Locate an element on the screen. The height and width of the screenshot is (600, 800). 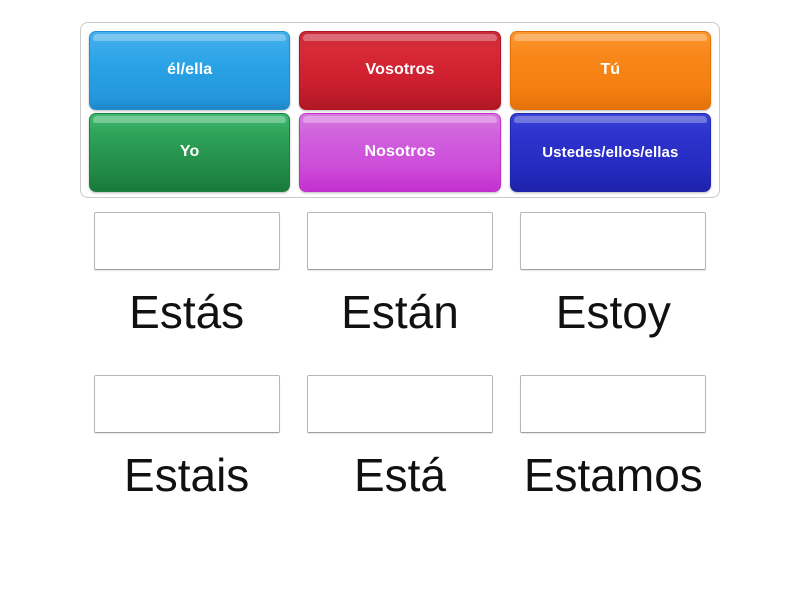
answer-cell-esta: Está is located at coordinates (399, 438).